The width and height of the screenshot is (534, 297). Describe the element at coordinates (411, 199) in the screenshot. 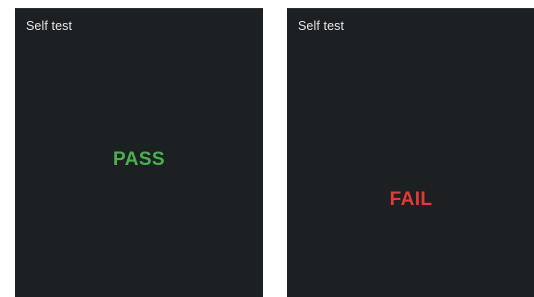

I see `fail-result-label: FAIL` at that location.